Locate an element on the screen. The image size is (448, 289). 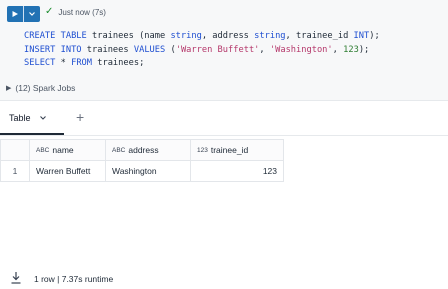
active-tab-indicator is located at coordinates (32, 134).